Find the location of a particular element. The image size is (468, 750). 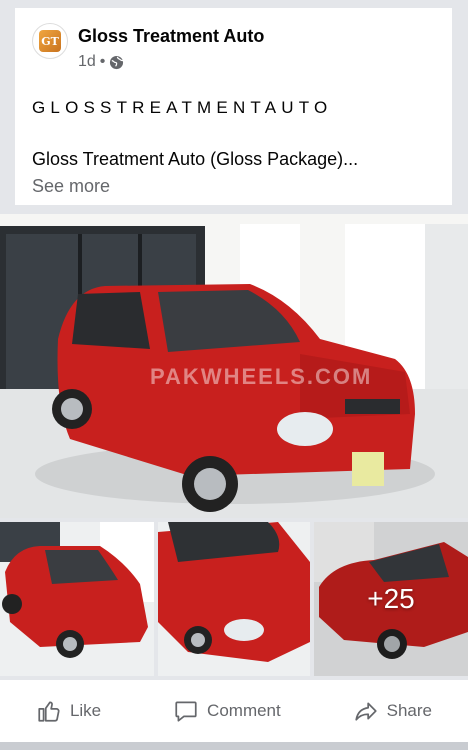

feed-divider is located at coordinates (234, 746).